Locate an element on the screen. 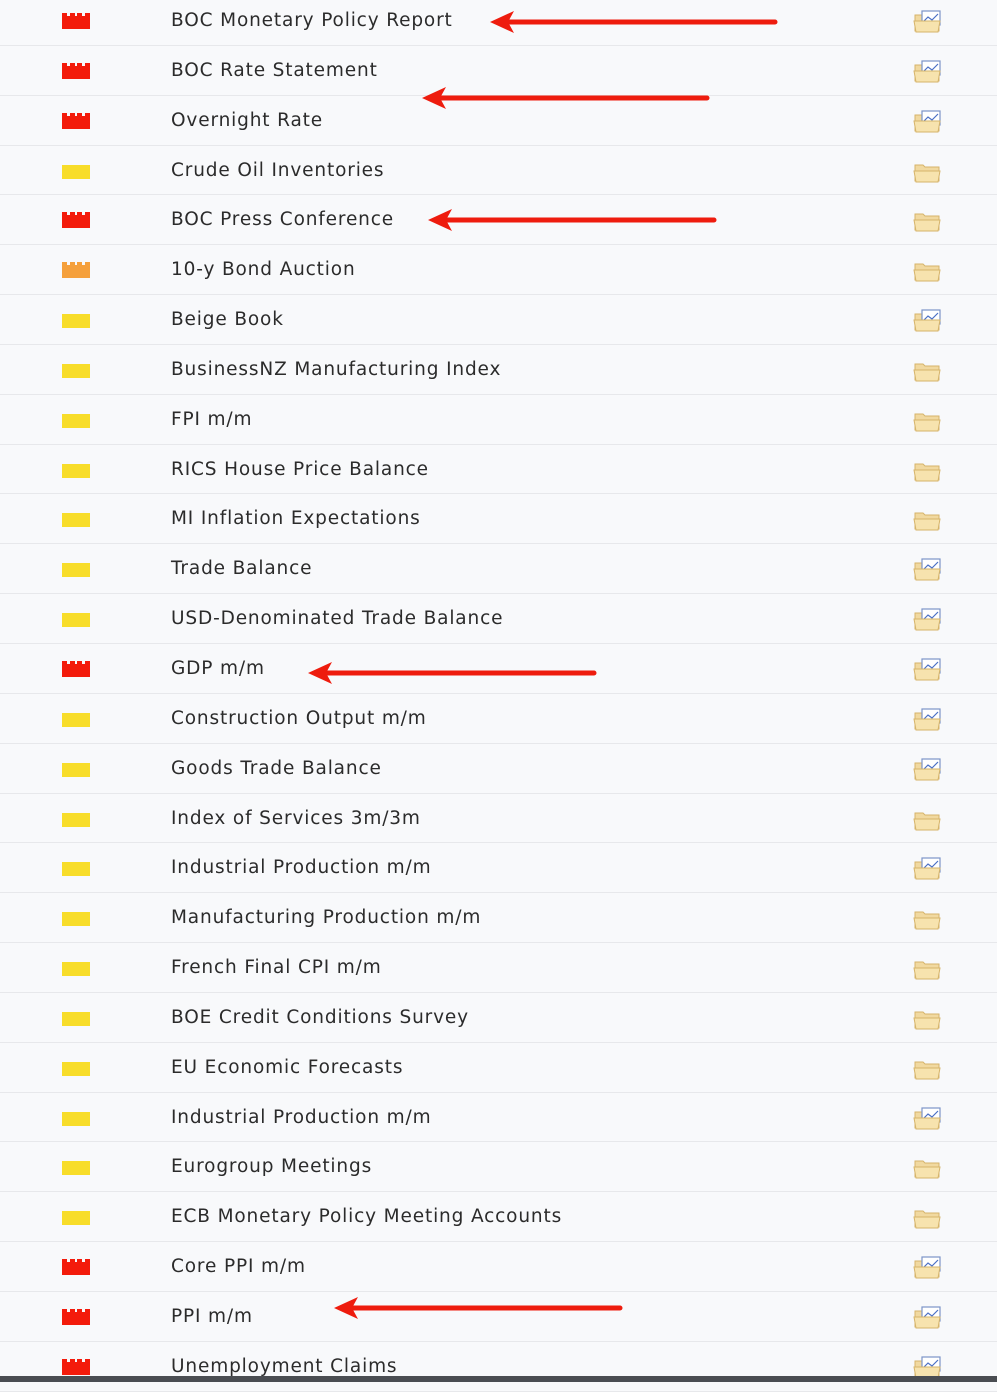 The width and height of the screenshot is (997, 1392). event-name: Beige Book is located at coordinates (227, 319).